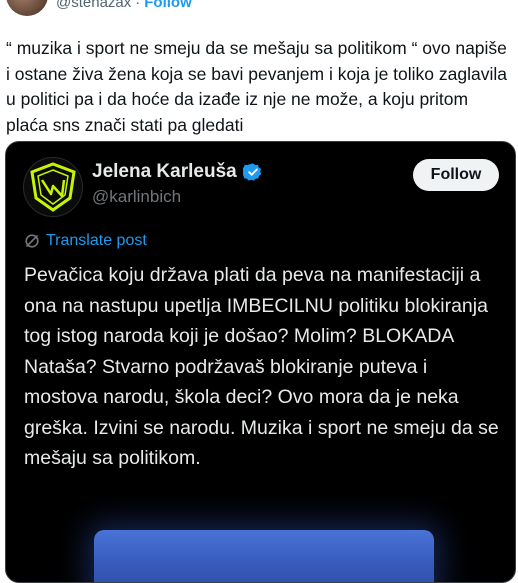 The height and width of the screenshot is (583, 518). I want to click on author-handle-row: @stenazax · Follow, so click(124, 5).